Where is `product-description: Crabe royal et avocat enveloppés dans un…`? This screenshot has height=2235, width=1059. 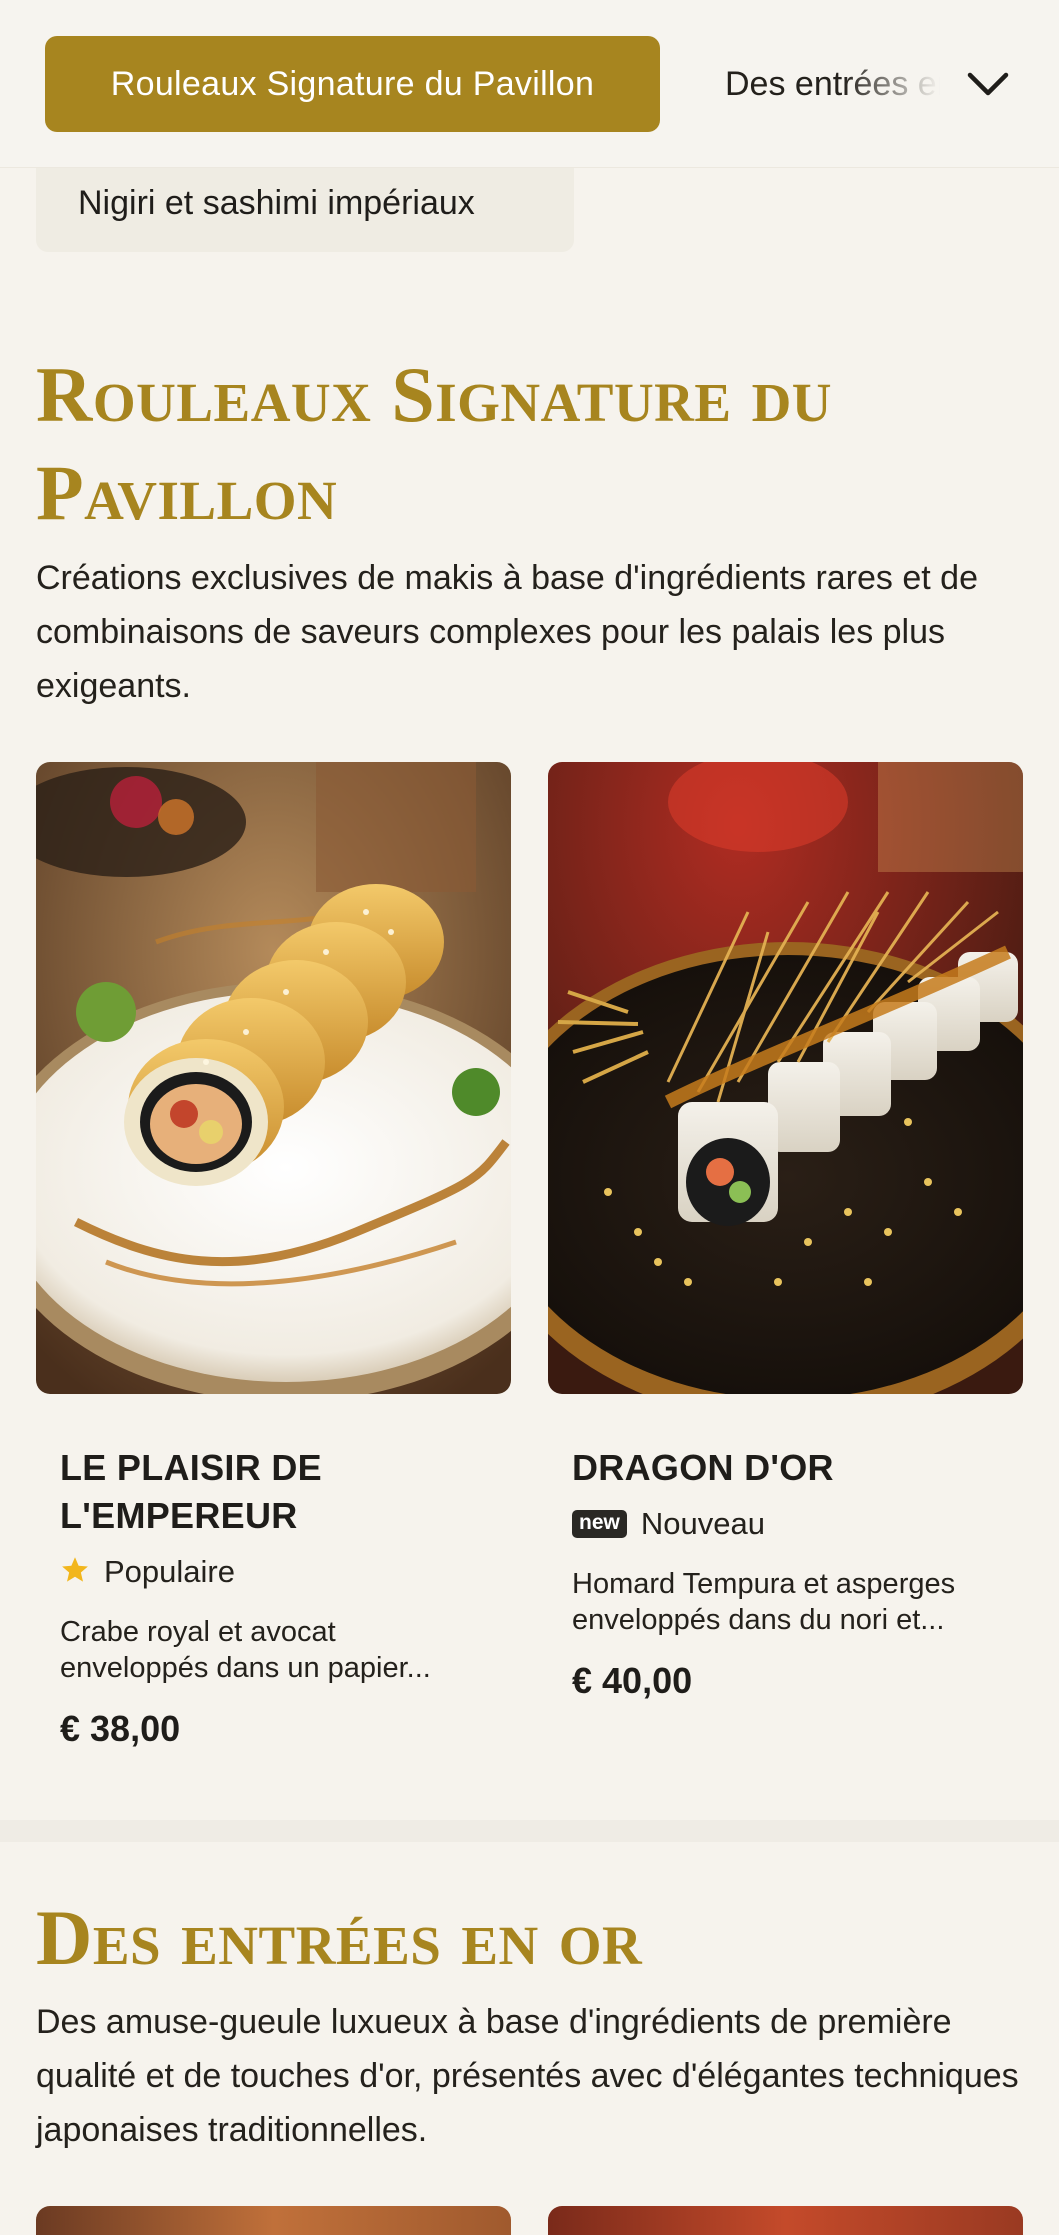 product-description: Crabe royal et avocat enveloppés dans un… is located at coordinates (245, 1650).